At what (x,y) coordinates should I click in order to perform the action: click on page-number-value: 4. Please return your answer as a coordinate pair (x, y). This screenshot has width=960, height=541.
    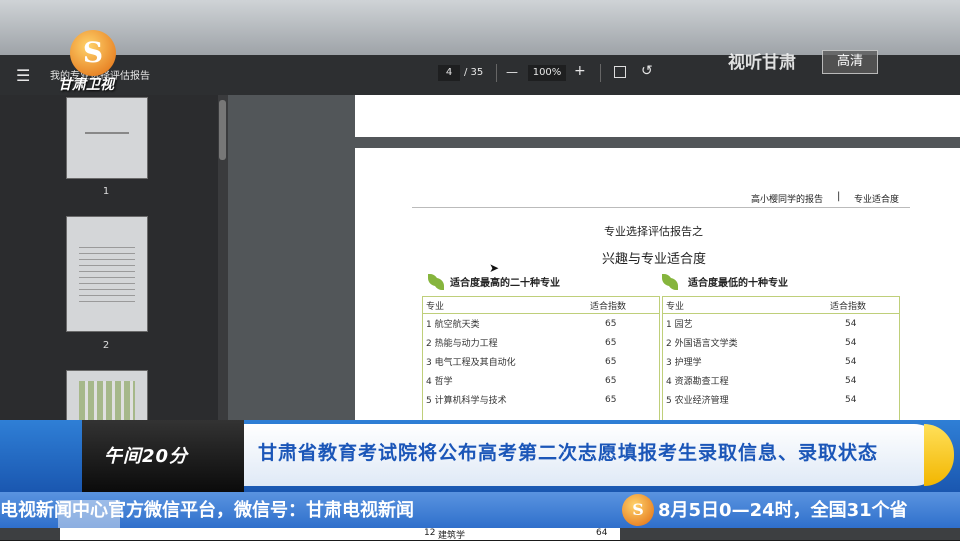
    Looking at the image, I should click on (449, 72).